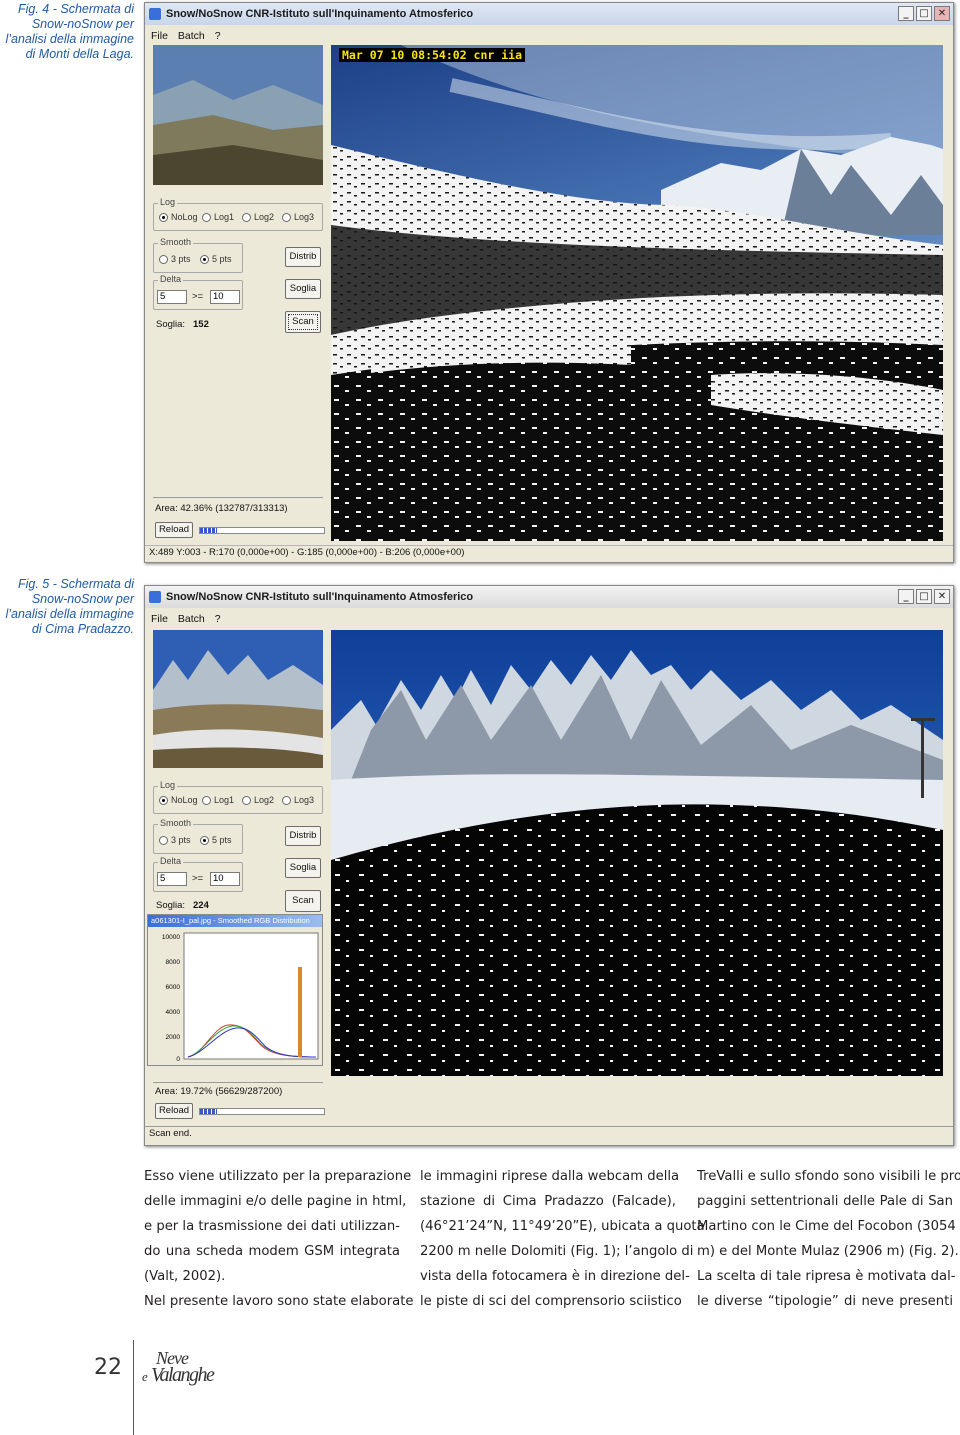 The height and width of the screenshot is (1435, 960). I want to click on text-line: do una scheda modem GSM integrata, so click(272, 1251).